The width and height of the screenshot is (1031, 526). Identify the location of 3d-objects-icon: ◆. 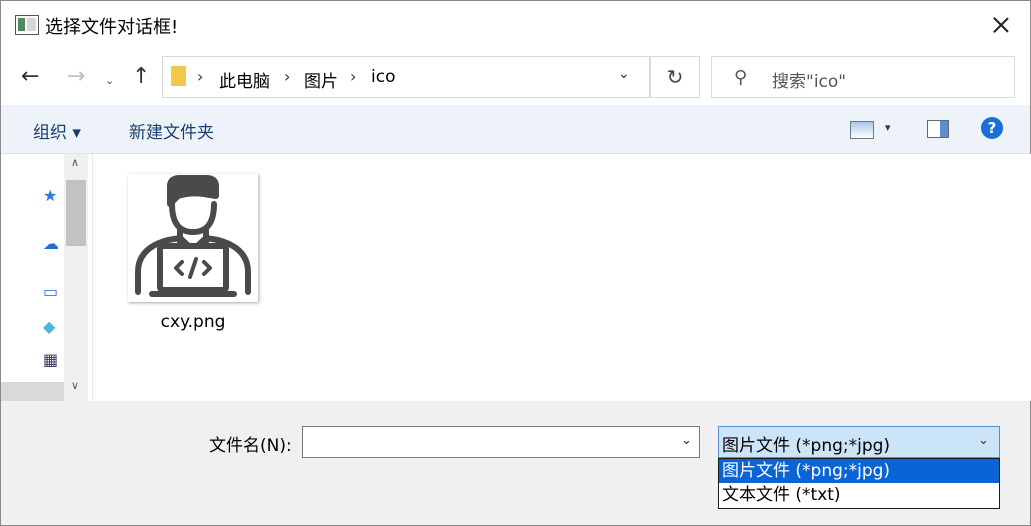
(49, 326).